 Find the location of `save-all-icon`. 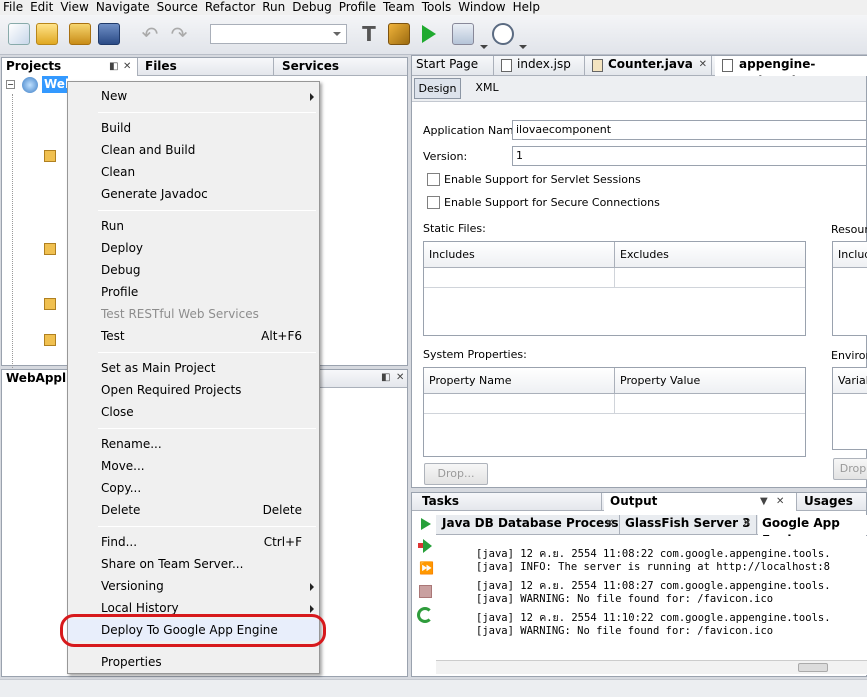

save-all-icon is located at coordinates (109, 34).